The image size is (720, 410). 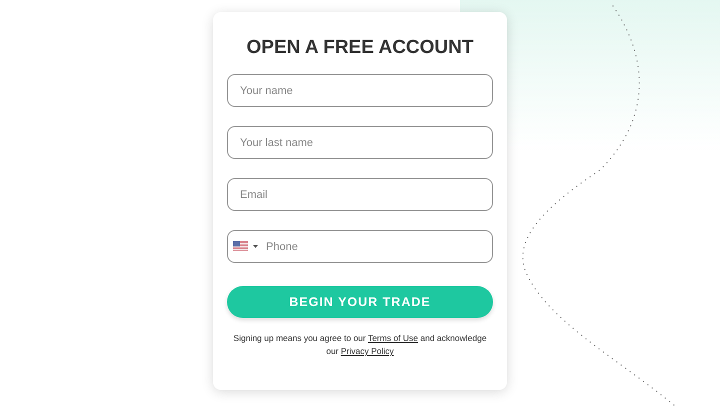 What do you see at coordinates (360, 345) in the screenshot?
I see `legal-text: Signing up means you agree to our Terms of Use and acknowledge our Privacy Policy` at bounding box center [360, 345].